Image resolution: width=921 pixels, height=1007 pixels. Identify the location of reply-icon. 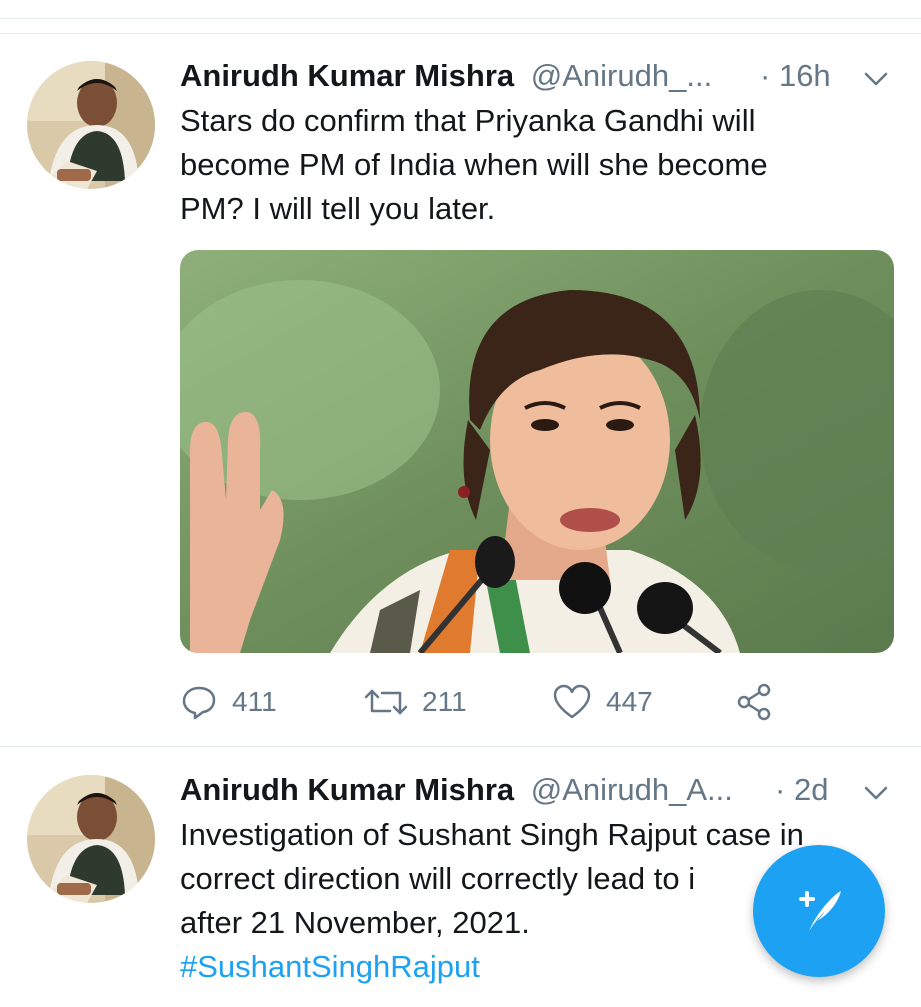
(199, 702).